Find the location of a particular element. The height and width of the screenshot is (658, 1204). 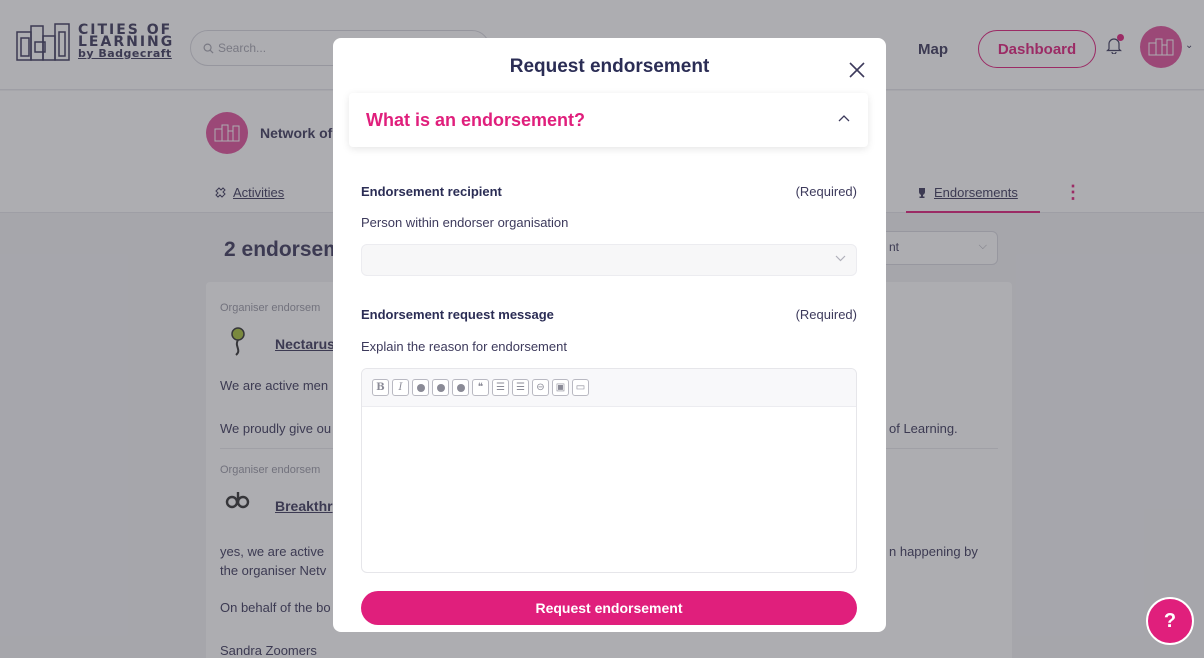

help-button: ? is located at coordinates (1170, 621).